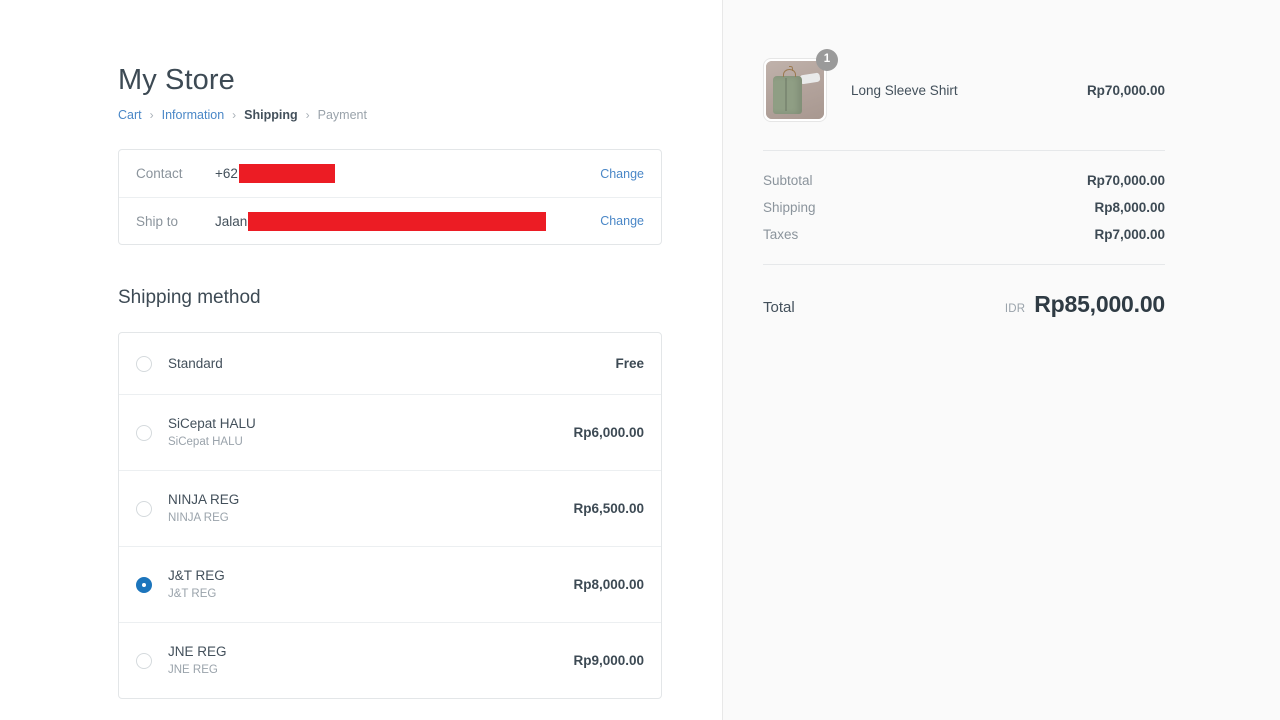 The height and width of the screenshot is (720, 1280). I want to click on totals-row-subtotal: Subtotal Rp70,000.00, so click(964, 180).